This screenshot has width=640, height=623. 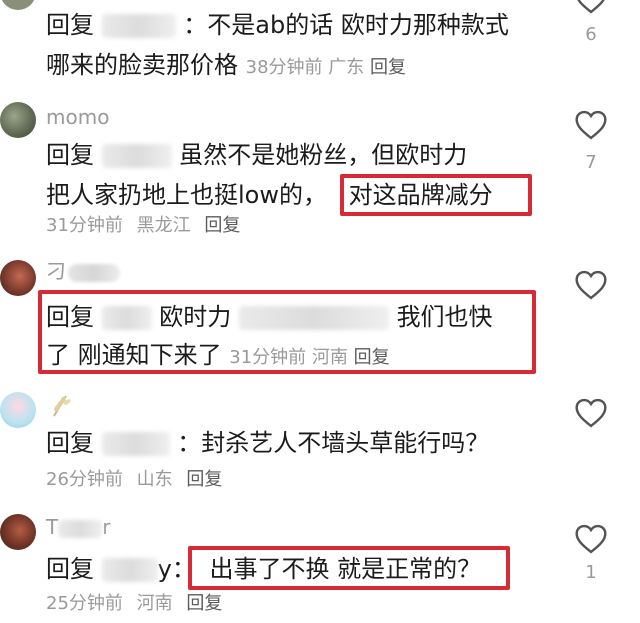 What do you see at coordinates (323, 155) in the screenshot?
I see `comment-text: 虽然不是她粉丝，但欧时力` at bounding box center [323, 155].